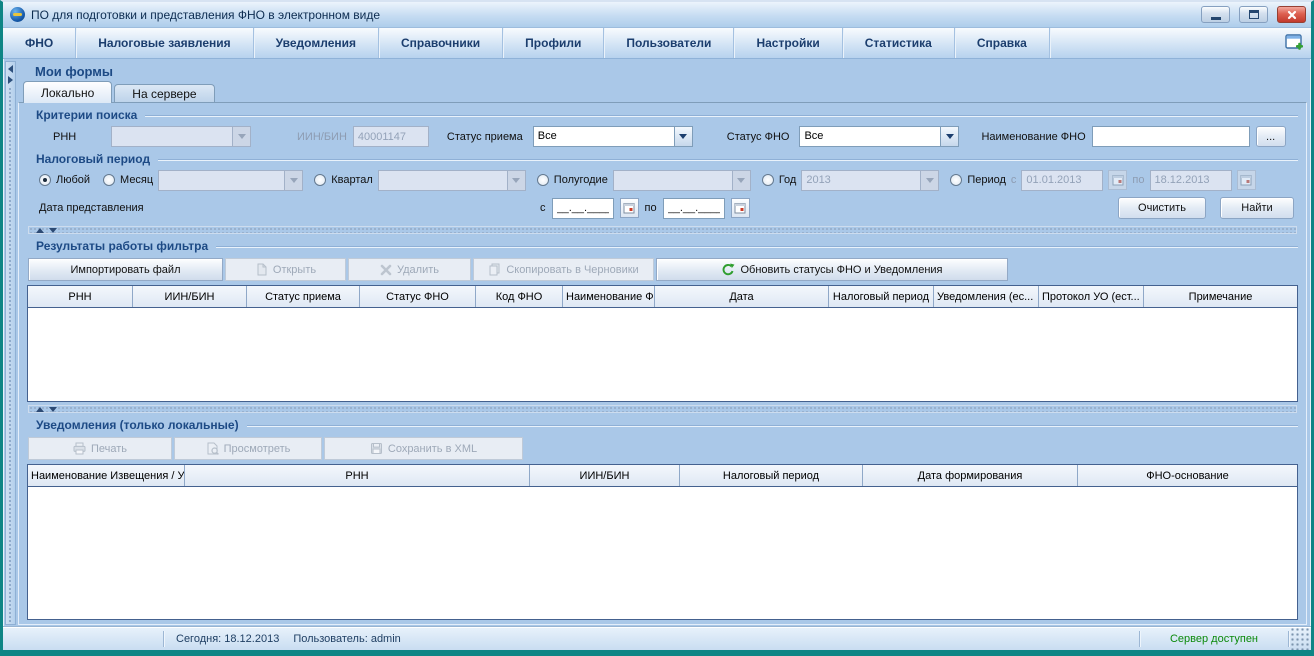  Describe the element at coordinates (1118, 180) in the screenshot. I see `period-from-calendar-button` at that location.